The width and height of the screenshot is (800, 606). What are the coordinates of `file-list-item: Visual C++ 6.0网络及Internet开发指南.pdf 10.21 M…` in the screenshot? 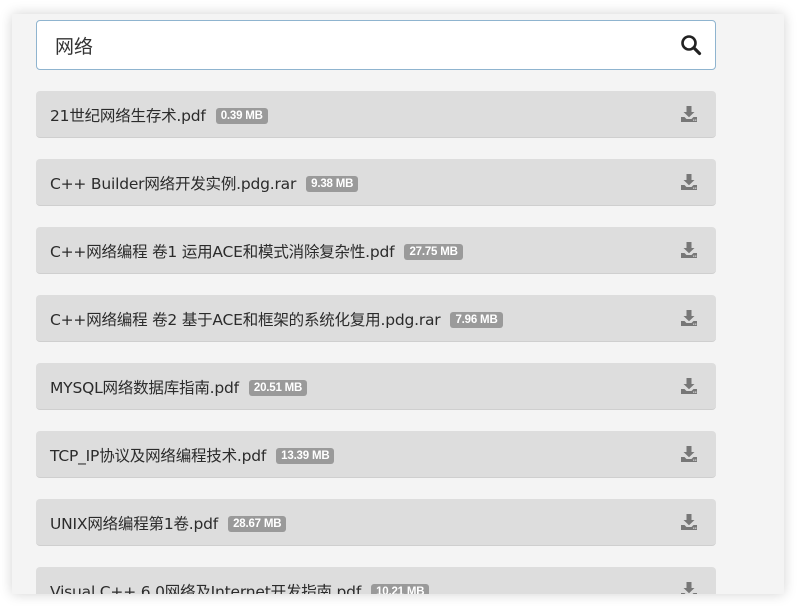 It's located at (376, 580).